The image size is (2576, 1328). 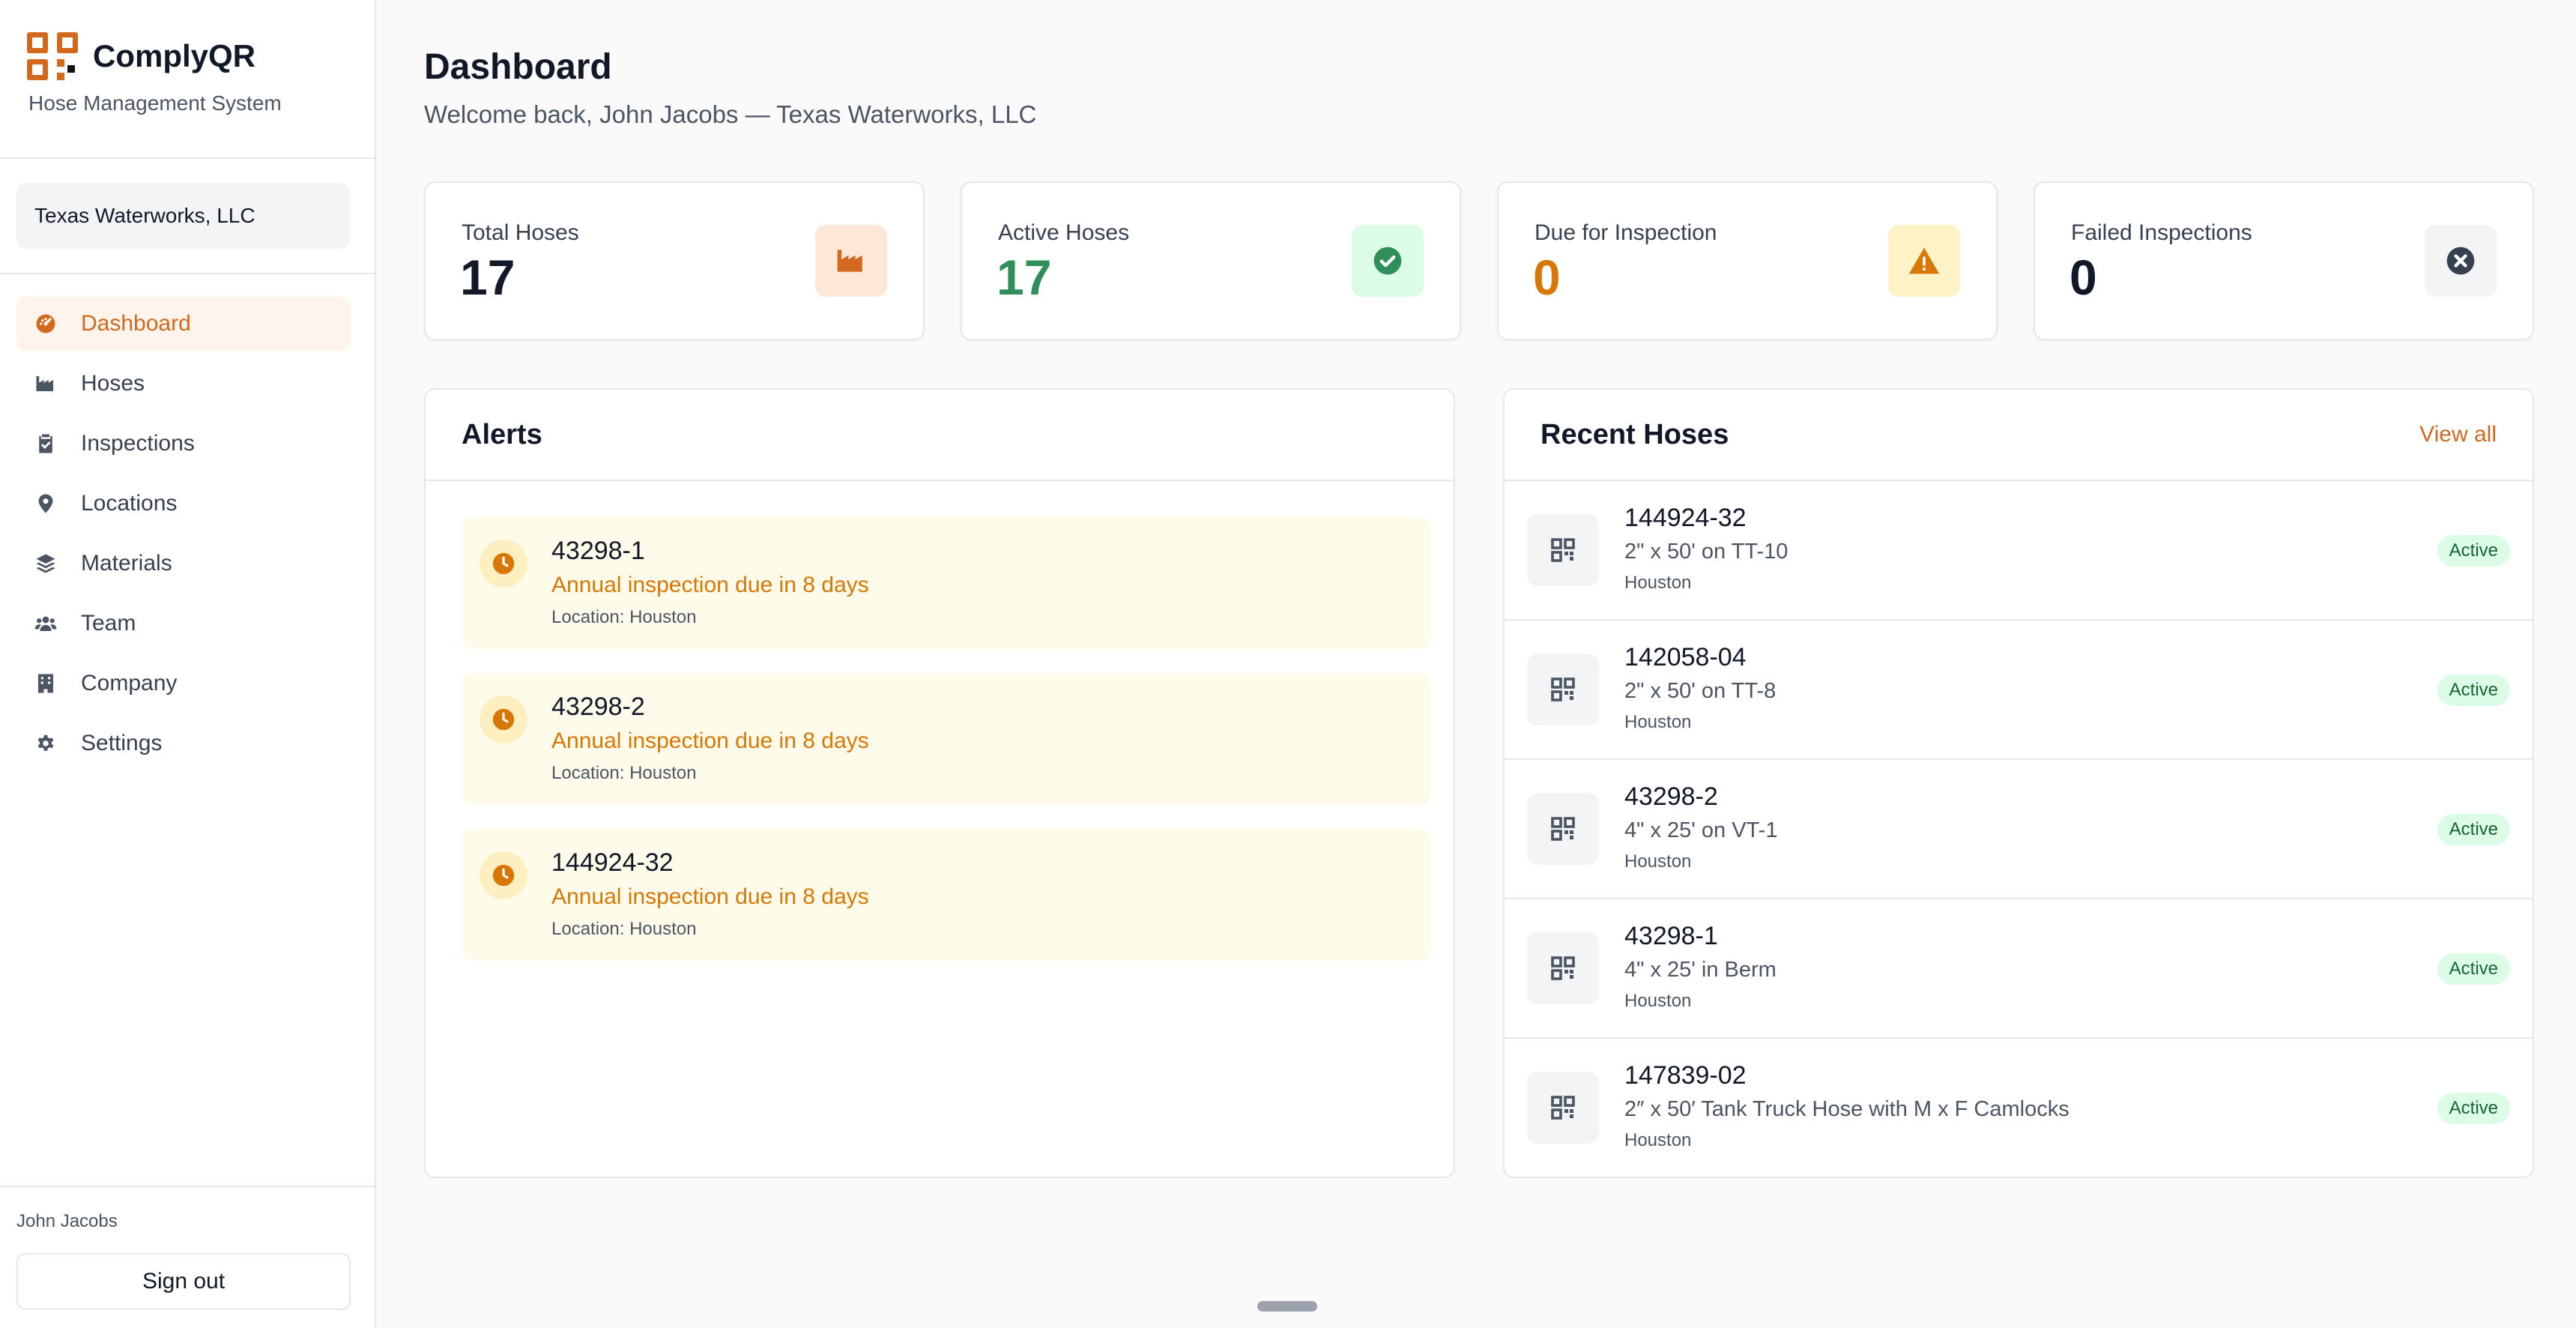 What do you see at coordinates (1700, 970) in the screenshot?
I see `hose-description: 4" x 25' in Berm` at bounding box center [1700, 970].